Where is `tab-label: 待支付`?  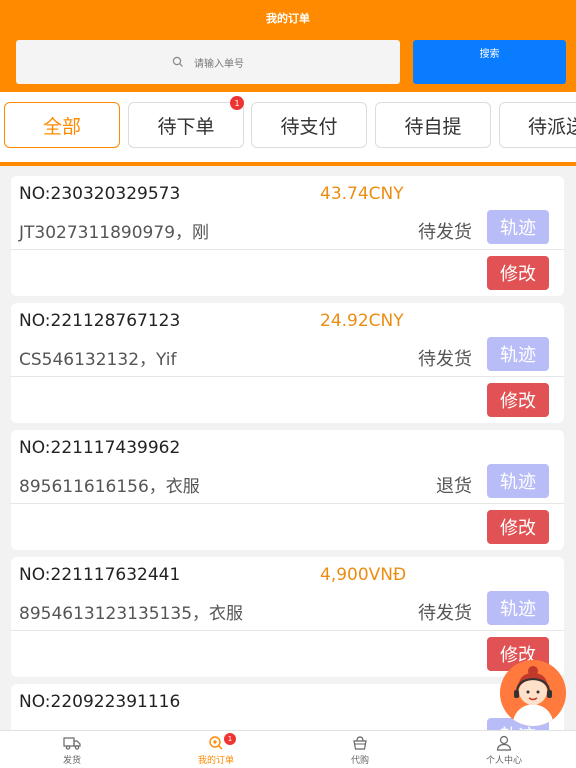
tab-label: 待支付 is located at coordinates (309, 126).